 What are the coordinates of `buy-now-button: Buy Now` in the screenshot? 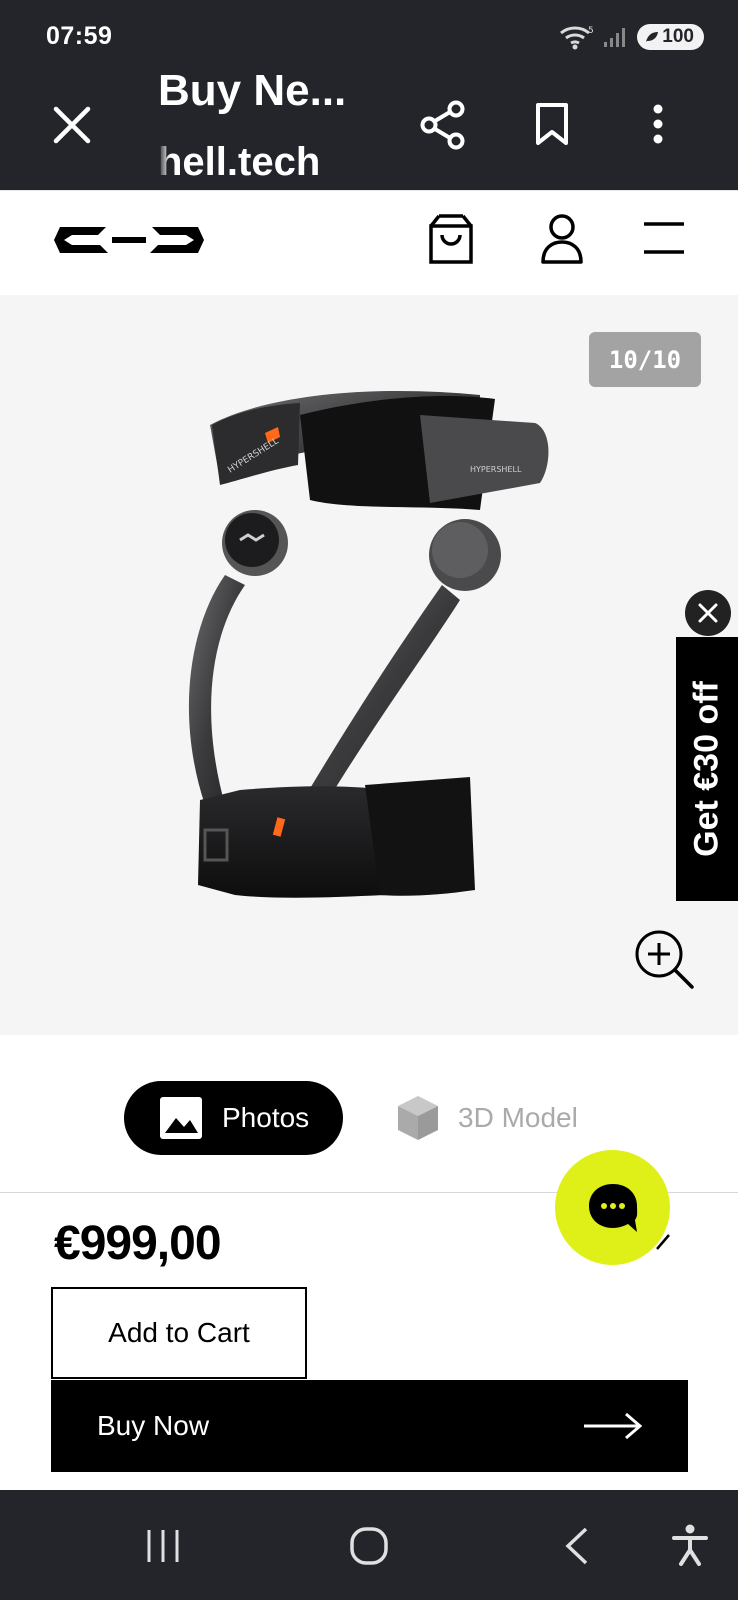 It's located at (369, 1426).